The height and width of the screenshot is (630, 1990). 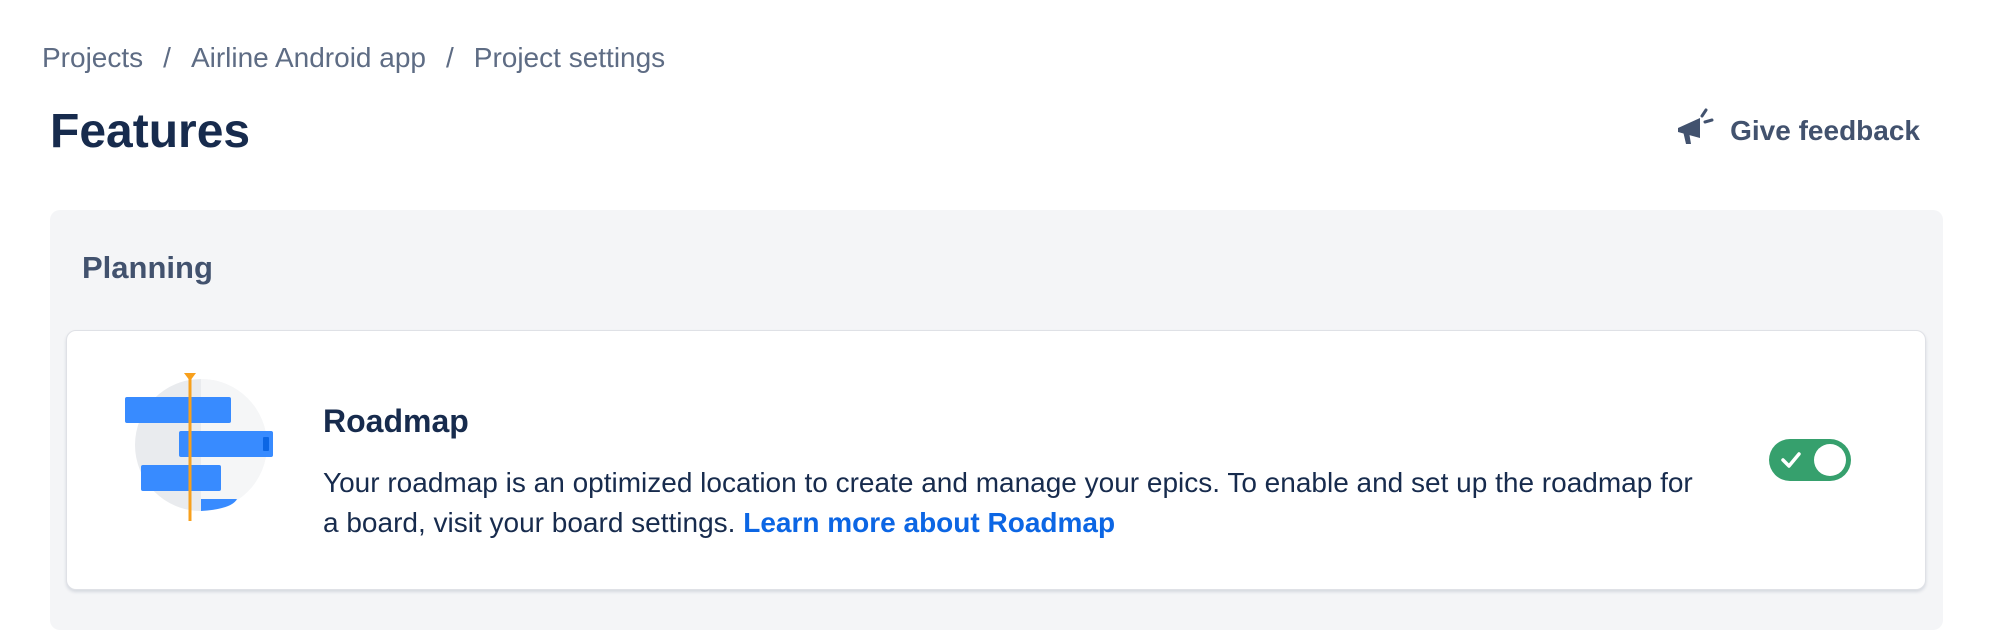 What do you see at coordinates (1791, 460) in the screenshot?
I see `check-icon` at bounding box center [1791, 460].